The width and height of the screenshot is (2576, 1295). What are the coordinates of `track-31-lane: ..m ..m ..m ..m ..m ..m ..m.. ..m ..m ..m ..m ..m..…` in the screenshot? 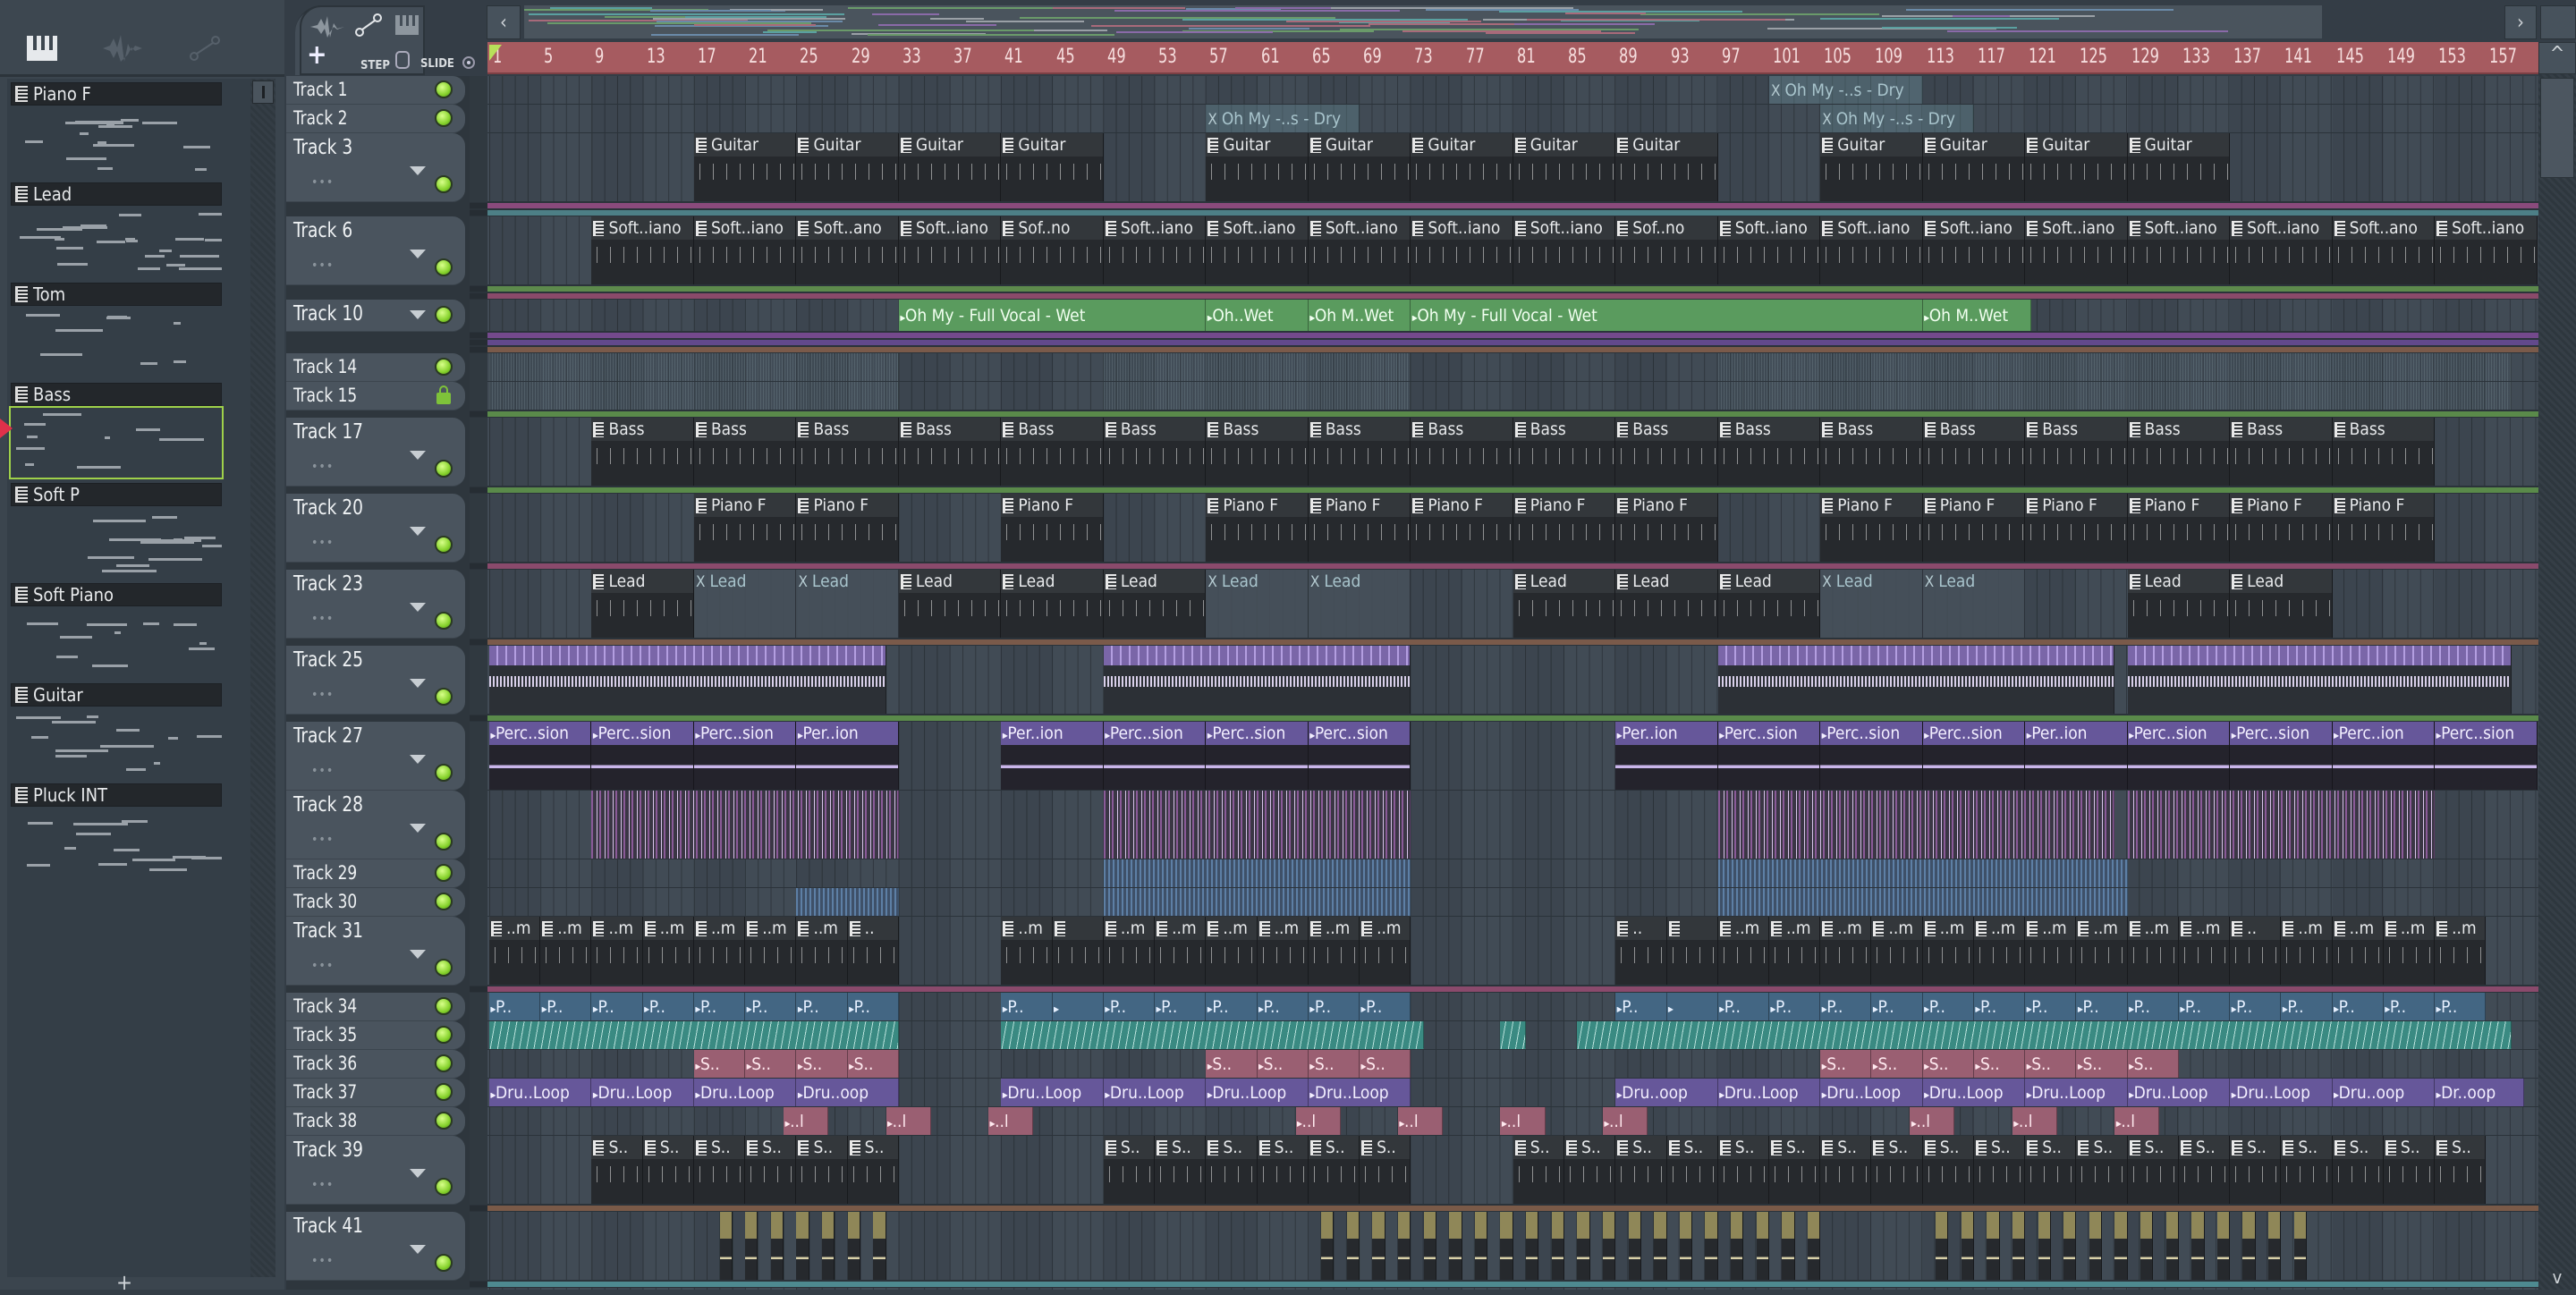 It's located at (1512, 952).